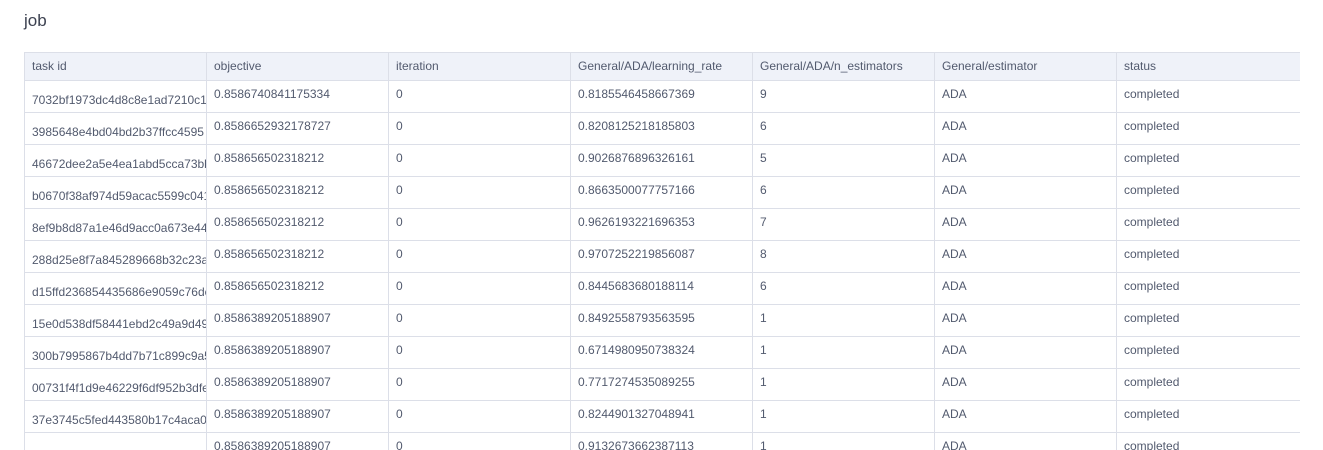 This screenshot has width=1323, height=450. I want to click on cell-value: 0.8185546458667369, so click(636, 94).